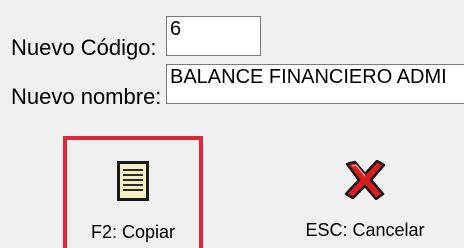 The image size is (464, 248). What do you see at coordinates (213, 36) in the screenshot?
I see `code-field: 6` at bounding box center [213, 36].